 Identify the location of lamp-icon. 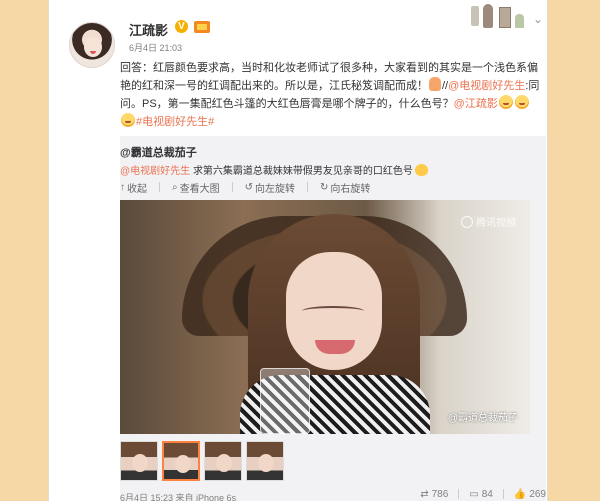
(475, 16).